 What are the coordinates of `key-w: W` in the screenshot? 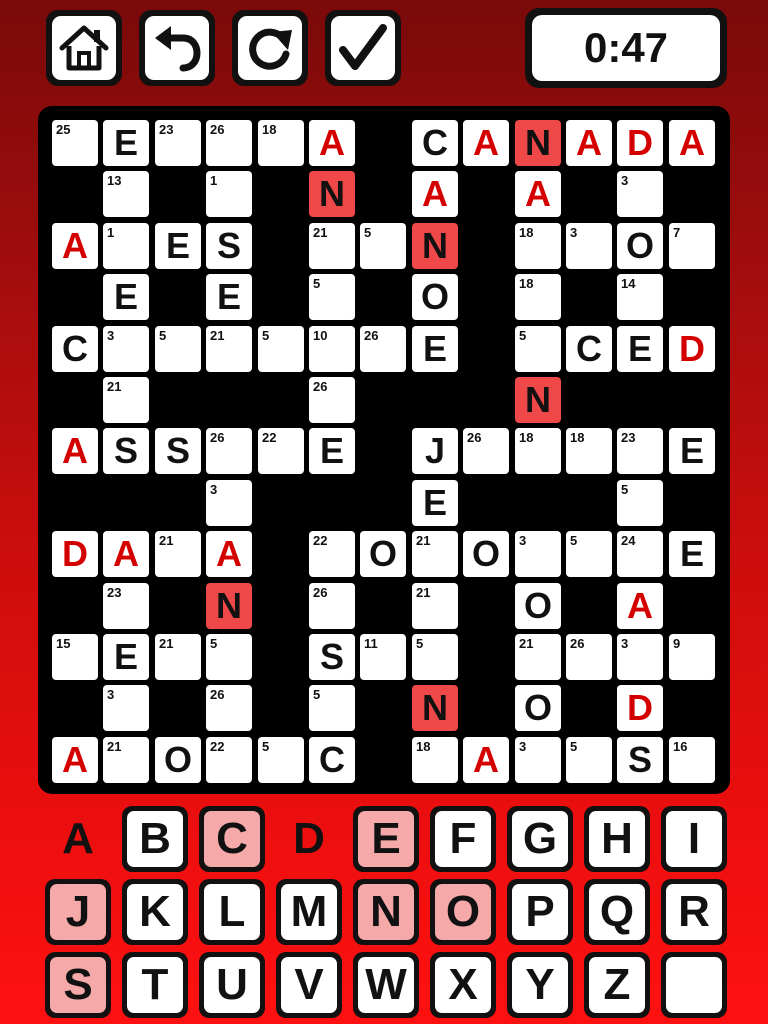 It's located at (386, 985).